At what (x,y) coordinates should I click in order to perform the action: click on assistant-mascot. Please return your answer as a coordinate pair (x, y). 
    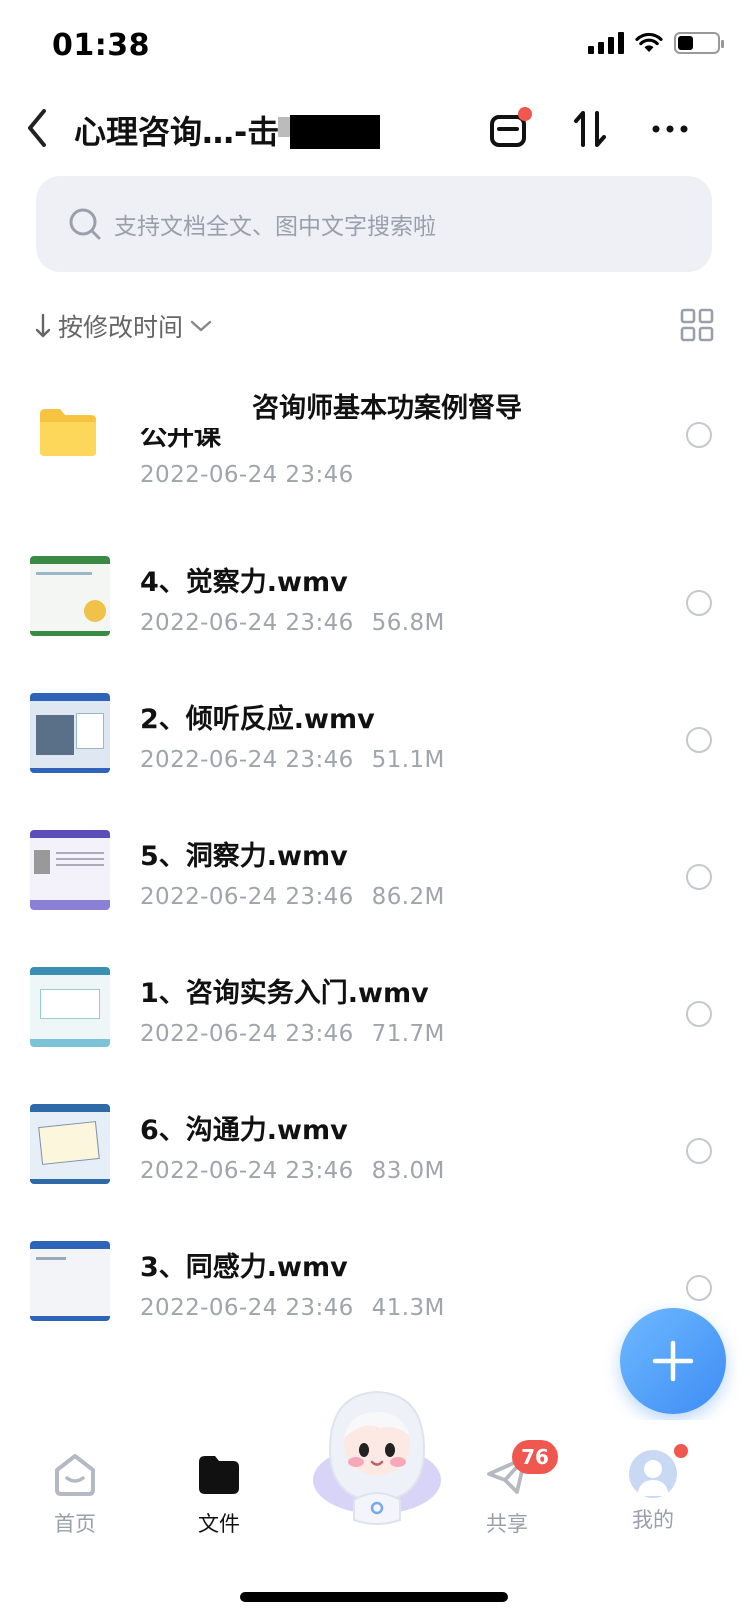
    Looking at the image, I should click on (377, 1455).